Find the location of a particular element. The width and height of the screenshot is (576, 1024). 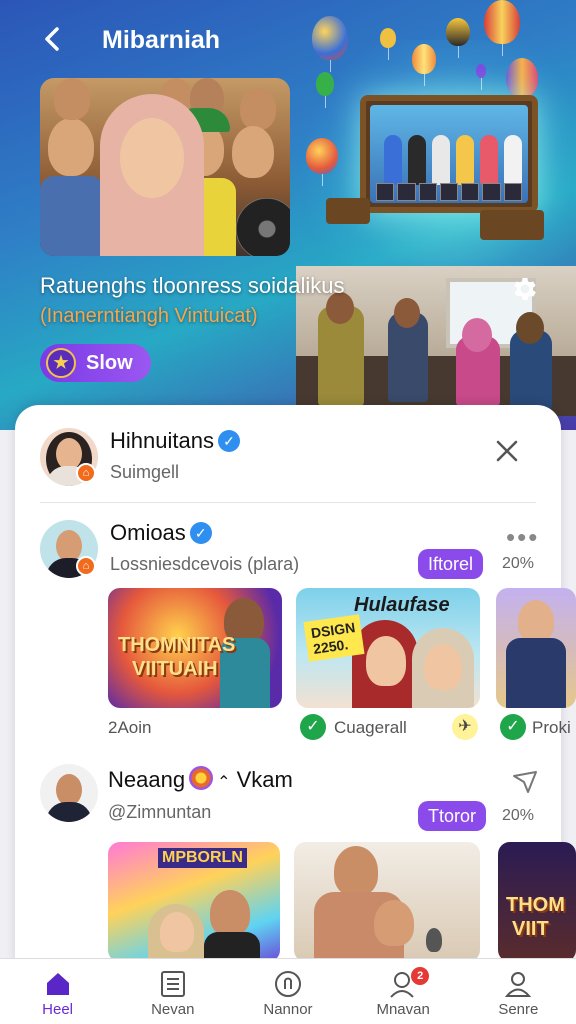

slow-button: ★ Slow is located at coordinates (95, 363).